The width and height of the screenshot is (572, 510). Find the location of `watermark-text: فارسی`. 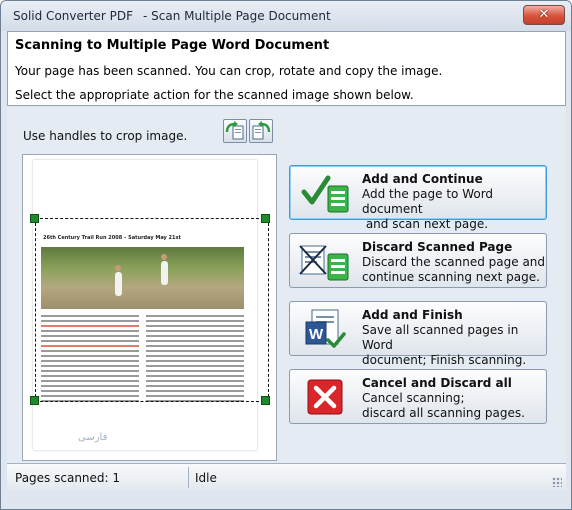

watermark-text: فارسی is located at coordinates (93, 437).